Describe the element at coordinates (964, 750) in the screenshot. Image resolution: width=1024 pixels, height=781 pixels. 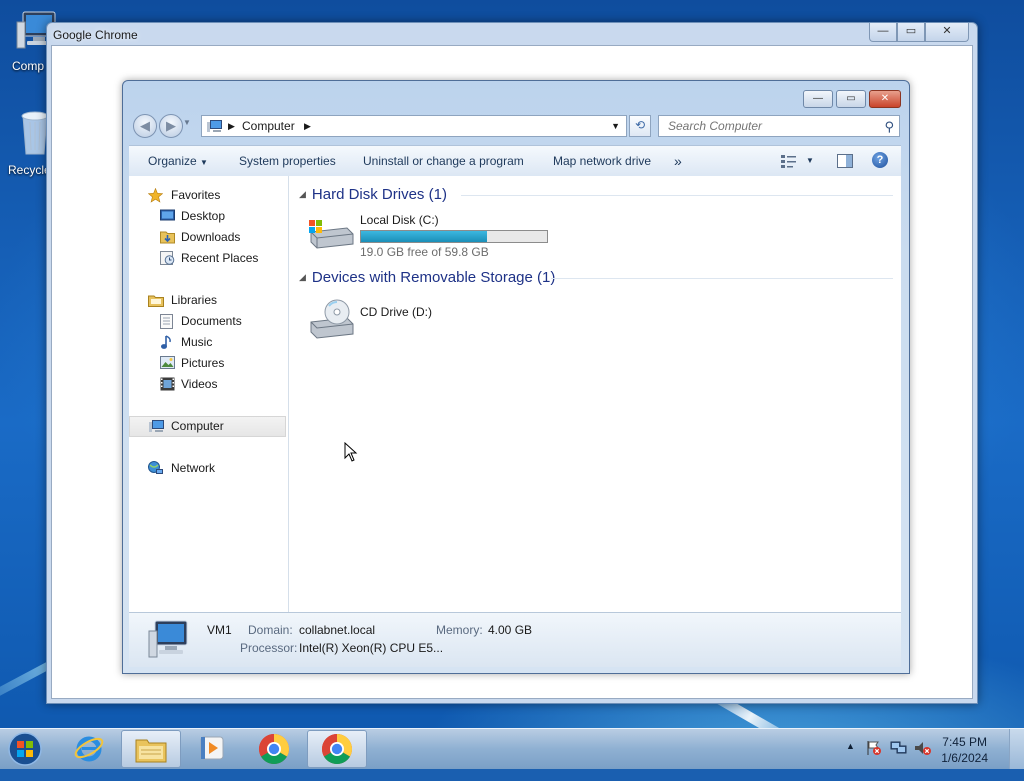
I see `system-clock: 7:45 PM 1/6/2024` at that location.